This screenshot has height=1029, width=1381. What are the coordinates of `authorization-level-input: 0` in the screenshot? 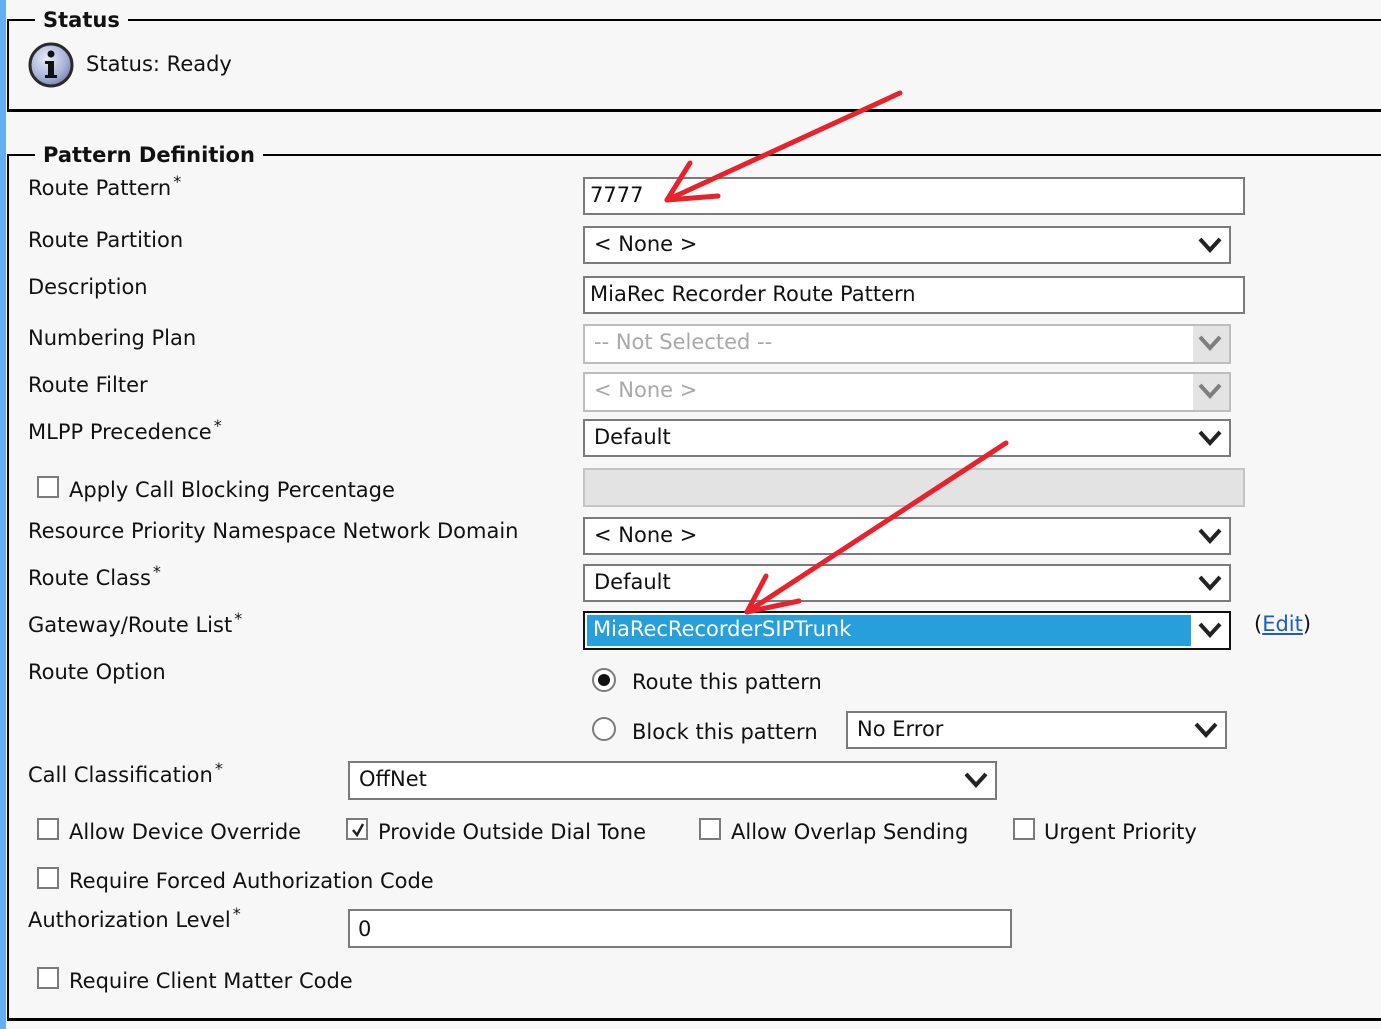 It's located at (680, 928).